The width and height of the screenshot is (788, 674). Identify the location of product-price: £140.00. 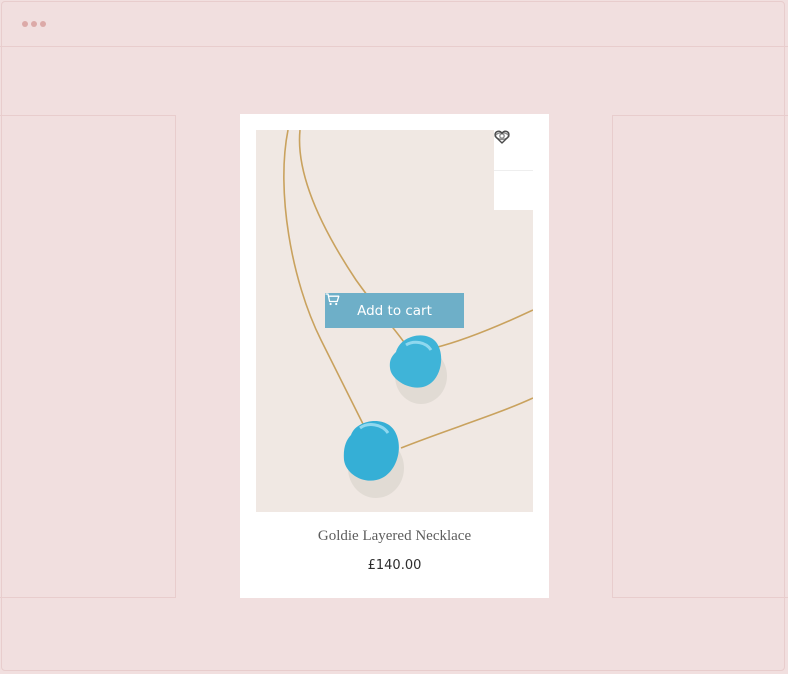
(394, 565).